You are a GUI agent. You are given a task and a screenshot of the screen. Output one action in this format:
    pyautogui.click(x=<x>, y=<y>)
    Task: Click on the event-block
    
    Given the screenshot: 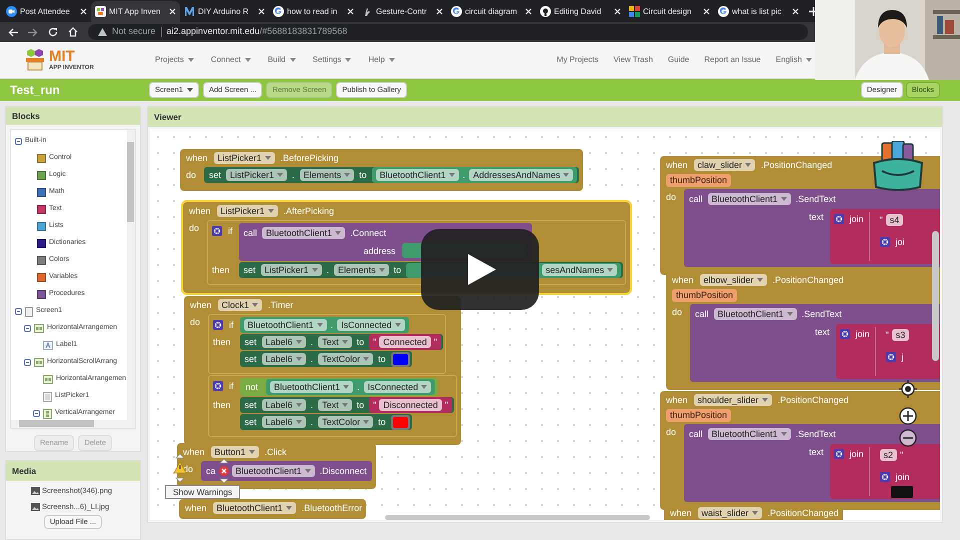 What is the action you would take?
    pyautogui.click(x=323, y=370)
    